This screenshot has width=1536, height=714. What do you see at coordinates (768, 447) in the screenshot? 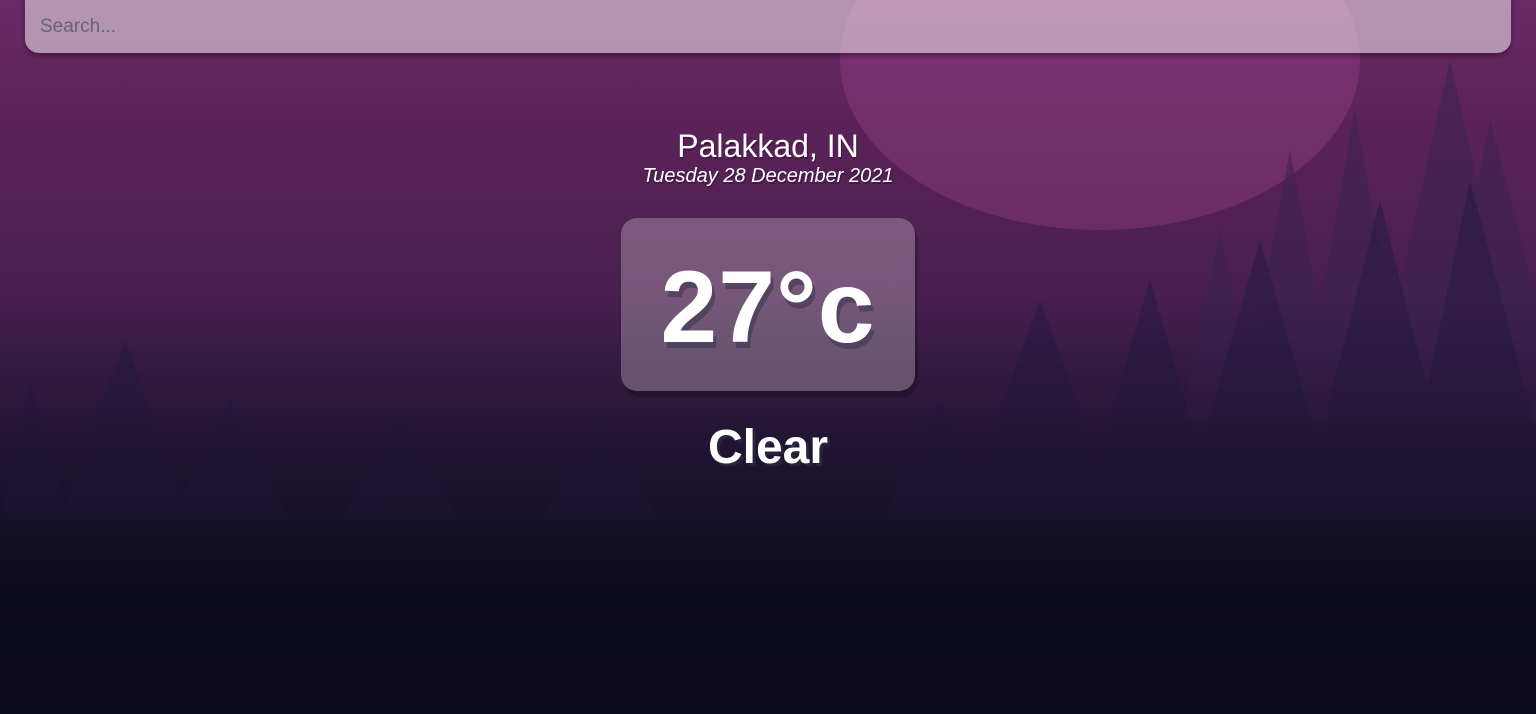
I see `weather-condition: Clear` at bounding box center [768, 447].